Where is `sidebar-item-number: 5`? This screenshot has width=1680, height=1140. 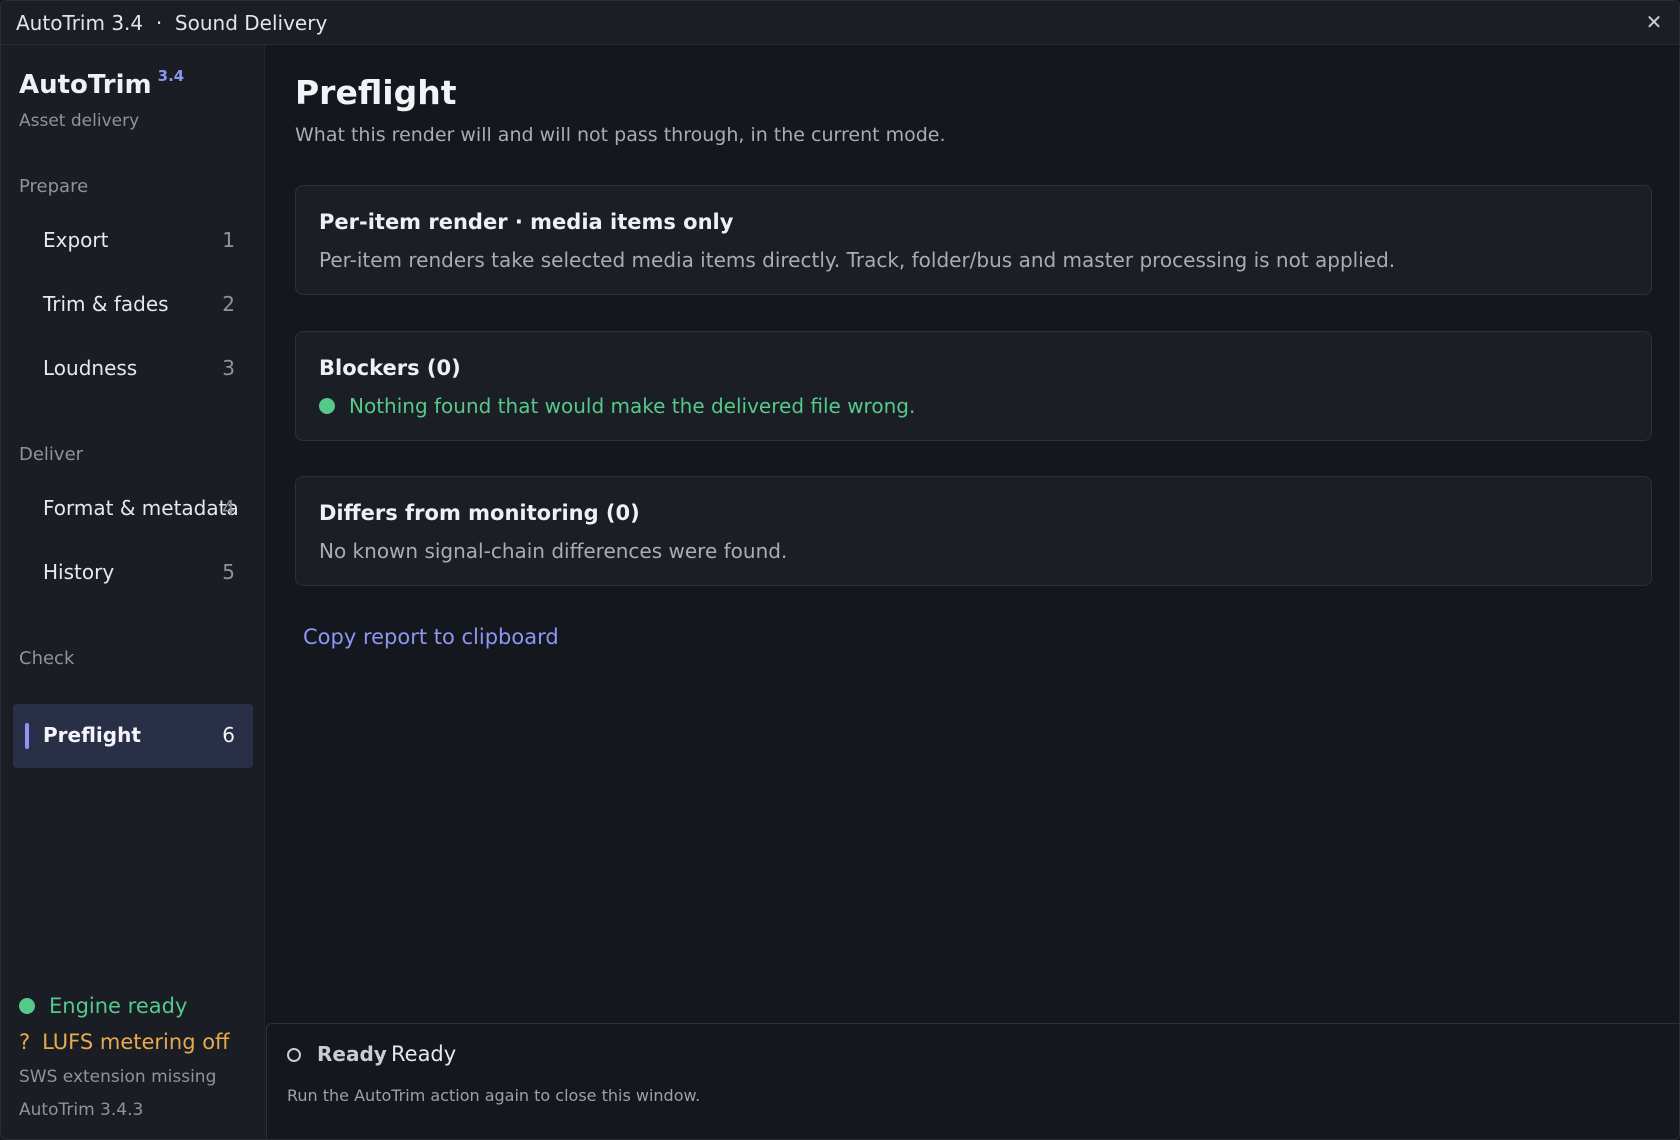
sidebar-item-number: 5 is located at coordinates (228, 572).